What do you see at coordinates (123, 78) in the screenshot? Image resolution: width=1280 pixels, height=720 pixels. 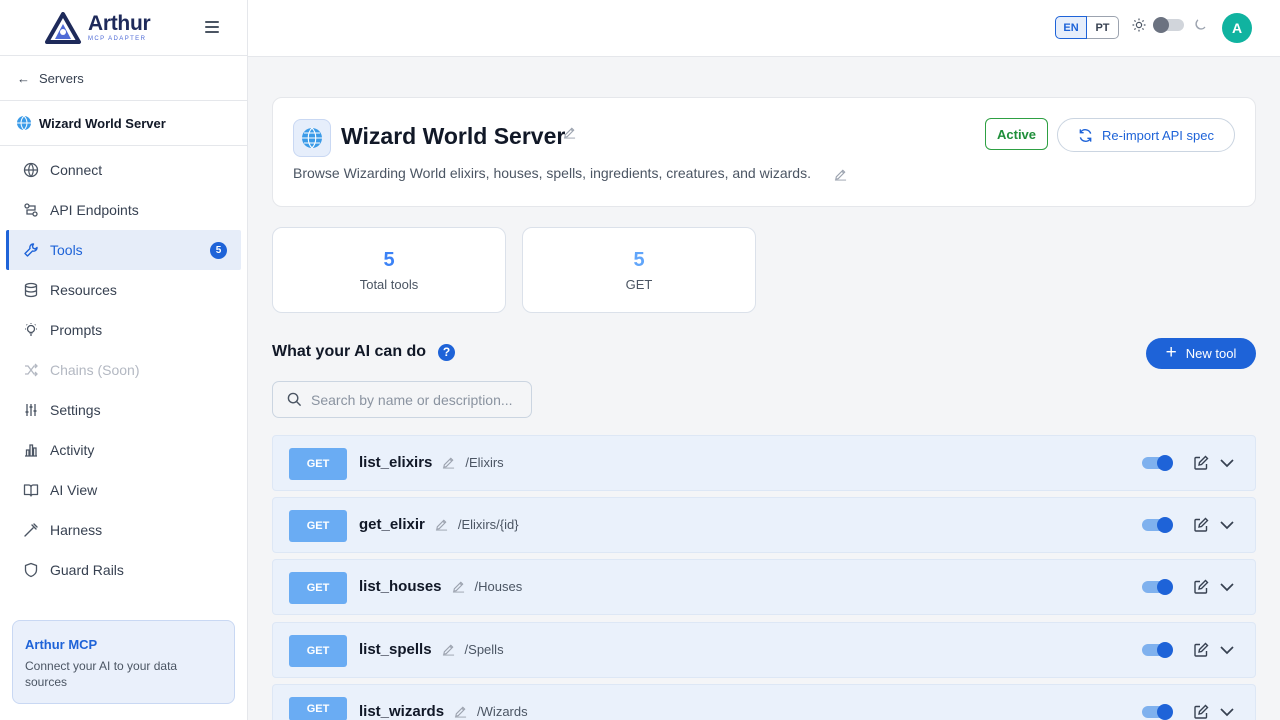 I see `back-to-servers-link: ← Servers` at bounding box center [123, 78].